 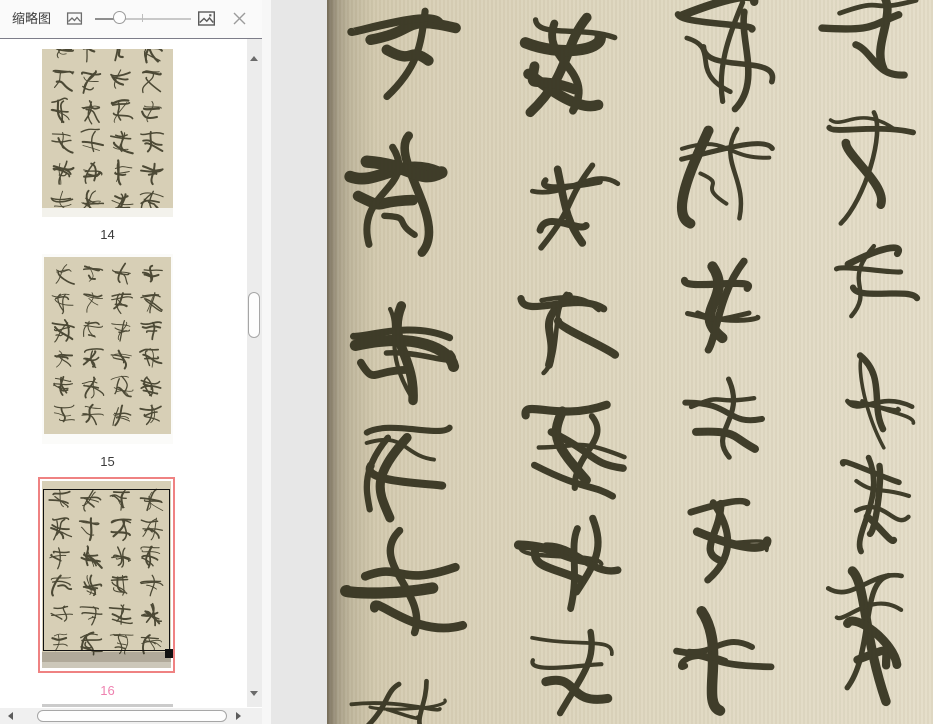 I want to click on slider-midpoint-tick, so click(x=142, y=18).